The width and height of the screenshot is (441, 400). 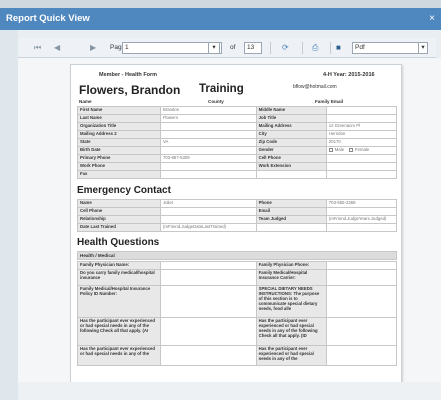 I want to click on value-cell: (mFriend.JudgeDateLastTrained), so click(x=208, y=227).